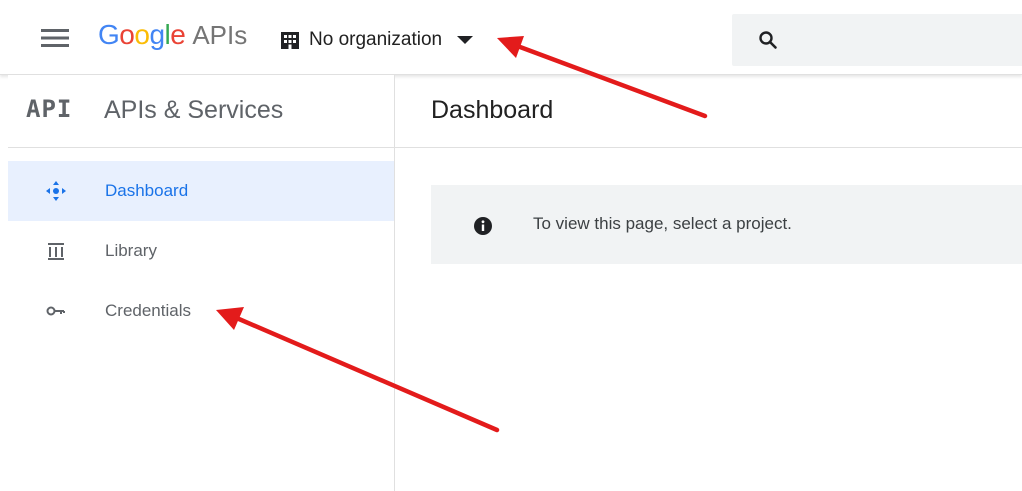 Image resolution: width=1022 pixels, height=491 pixels. I want to click on sidebar-item-label: Dashboard, so click(147, 190).